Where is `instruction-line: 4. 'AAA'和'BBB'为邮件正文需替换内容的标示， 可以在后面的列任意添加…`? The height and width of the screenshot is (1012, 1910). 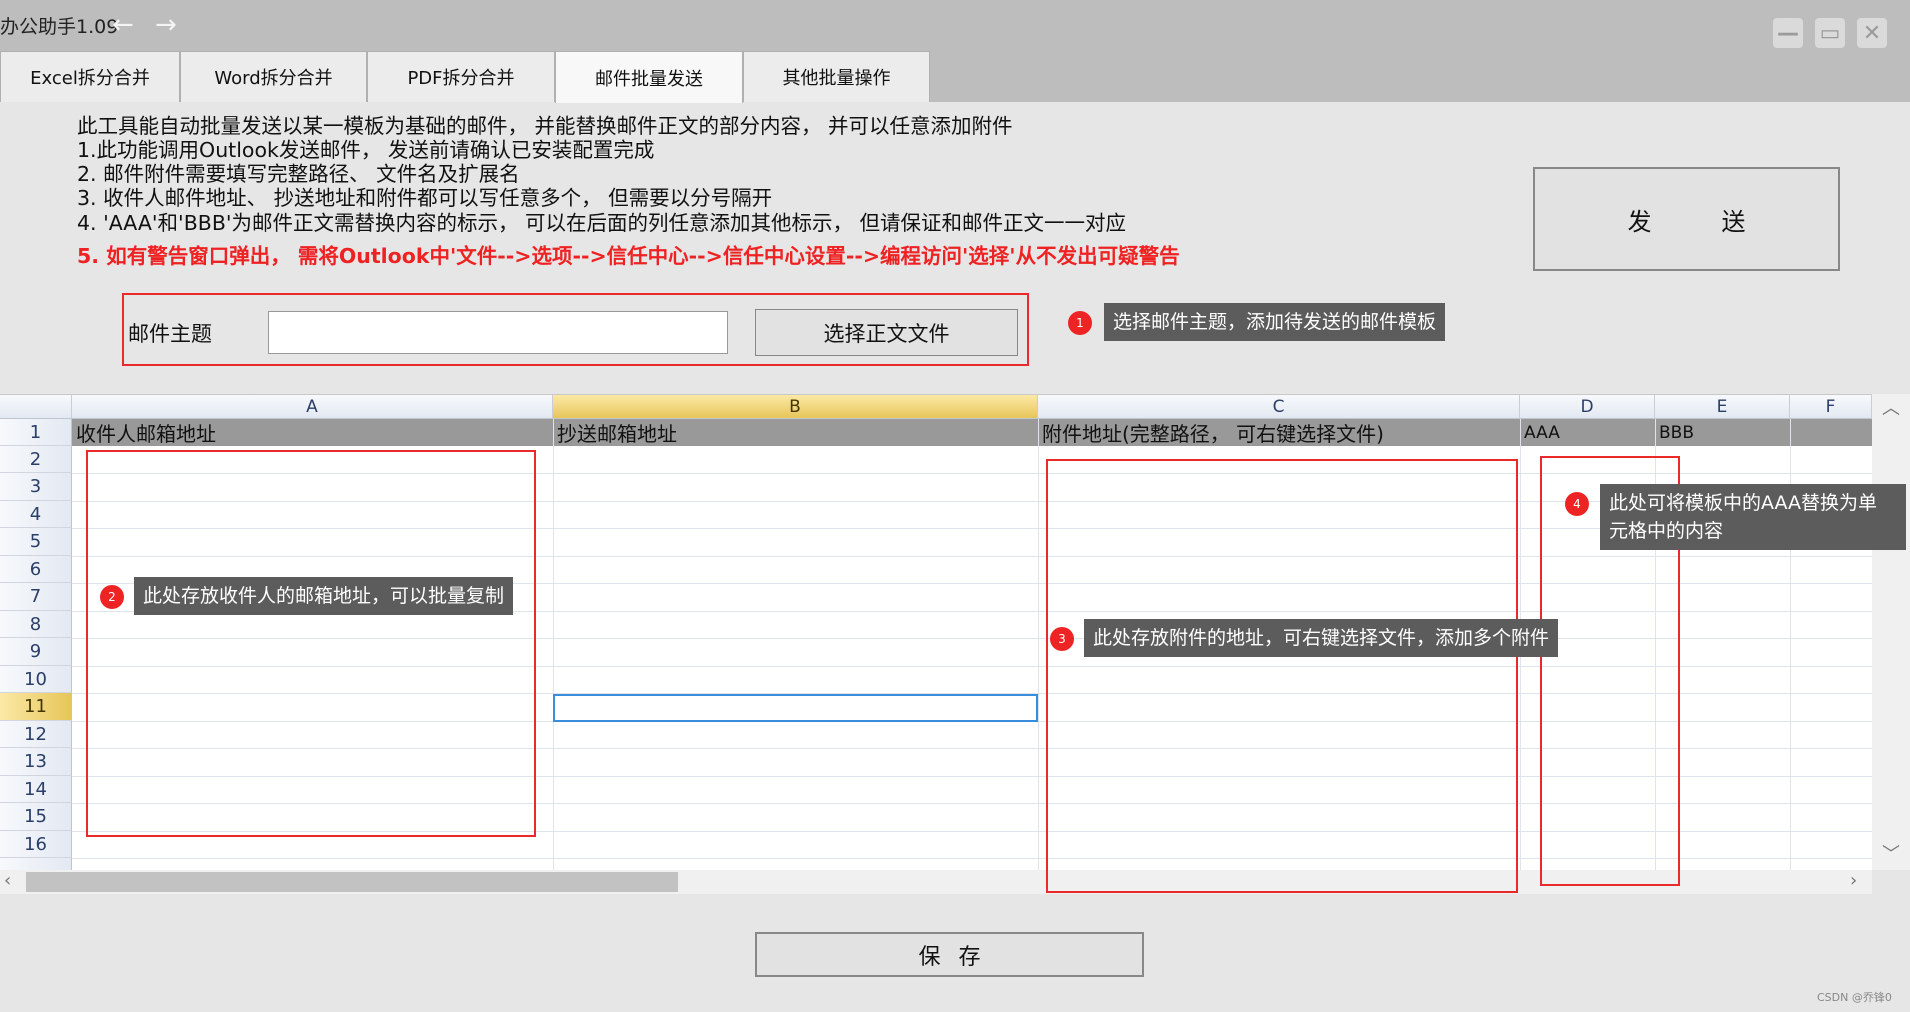 instruction-line: 4. 'AAA'和'BBB'为邮件正文需替换内容的标示， 可以在后面的列任意添加… is located at coordinates (602, 223).